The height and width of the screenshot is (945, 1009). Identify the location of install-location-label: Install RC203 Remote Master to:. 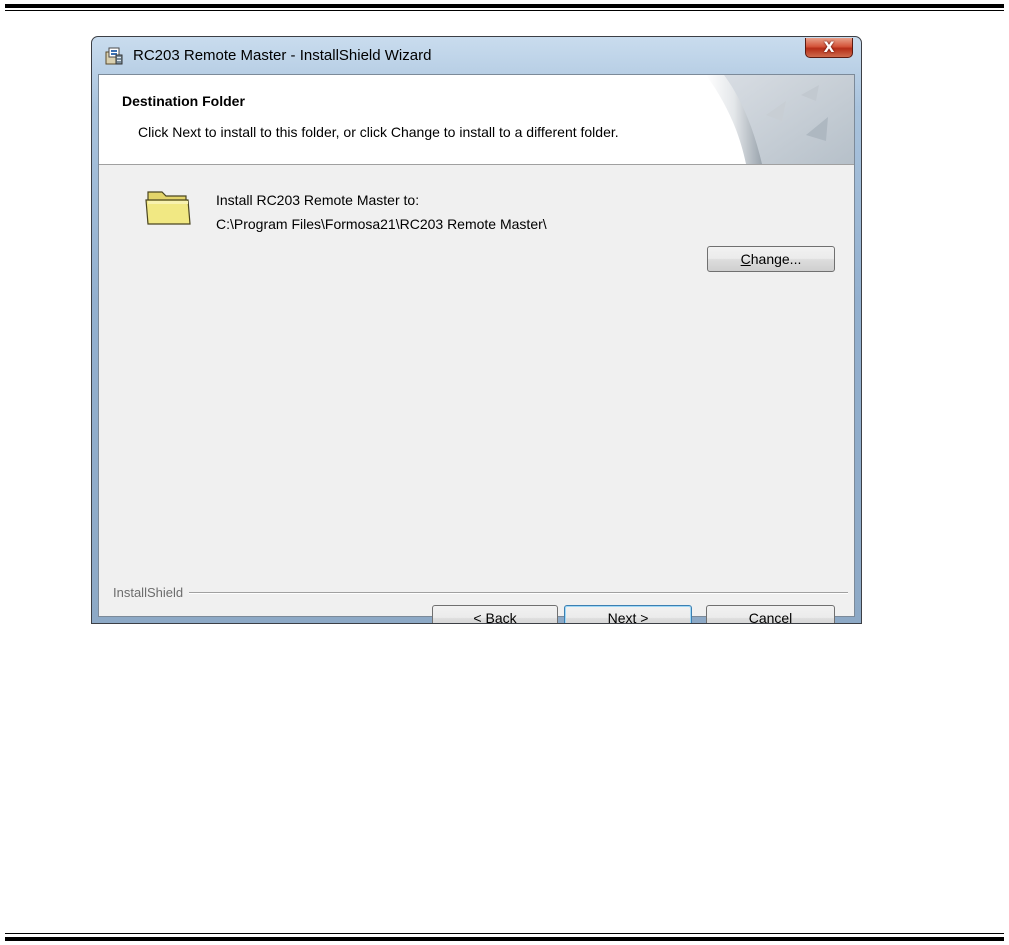
(318, 200).